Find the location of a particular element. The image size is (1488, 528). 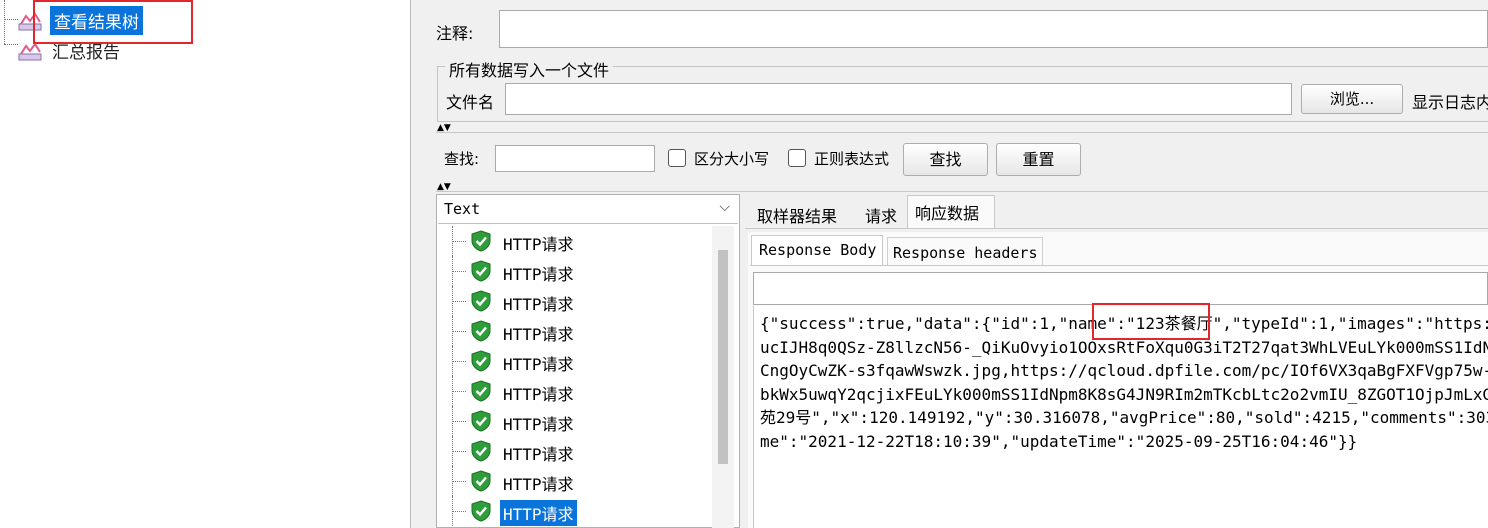

renderer-select: Text ⌵ is located at coordinates (588, 210).